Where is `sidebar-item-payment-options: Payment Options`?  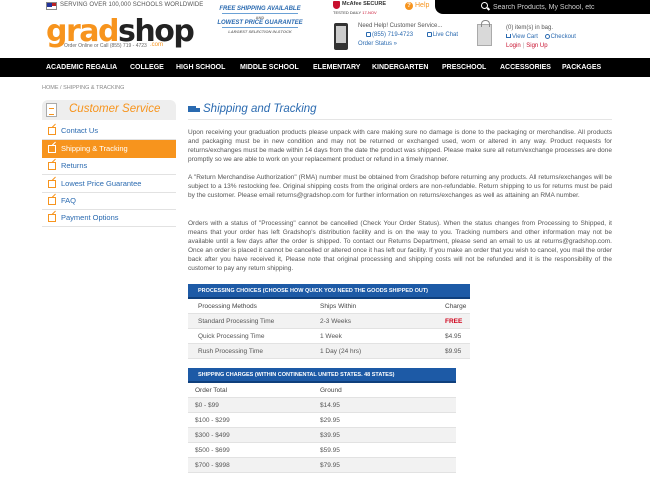
sidebar-item-payment-options: Payment Options is located at coordinates (109, 218).